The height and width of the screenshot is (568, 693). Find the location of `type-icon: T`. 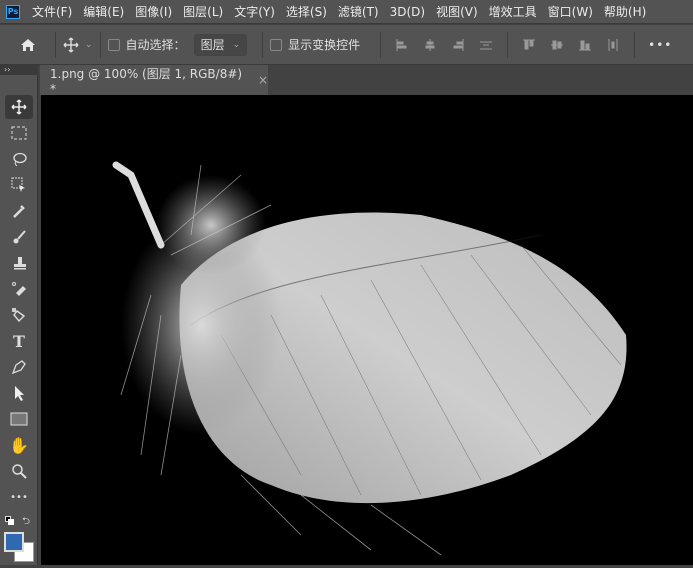

type-icon: T is located at coordinates (19, 341).